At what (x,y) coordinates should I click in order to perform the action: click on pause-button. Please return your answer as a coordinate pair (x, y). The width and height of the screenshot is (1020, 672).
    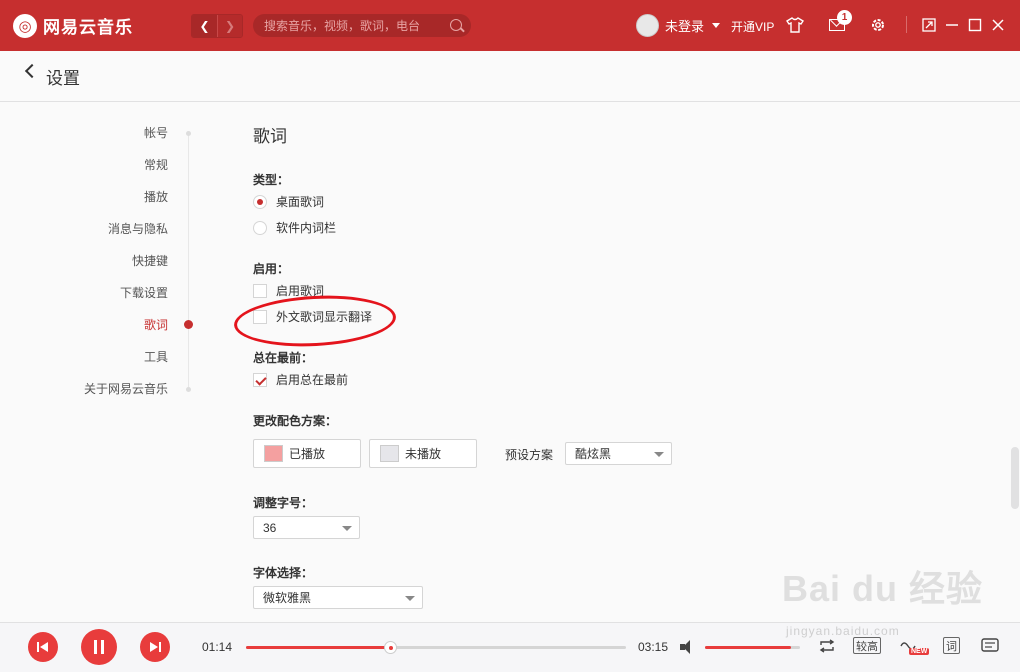
    Looking at the image, I should click on (99, 647).